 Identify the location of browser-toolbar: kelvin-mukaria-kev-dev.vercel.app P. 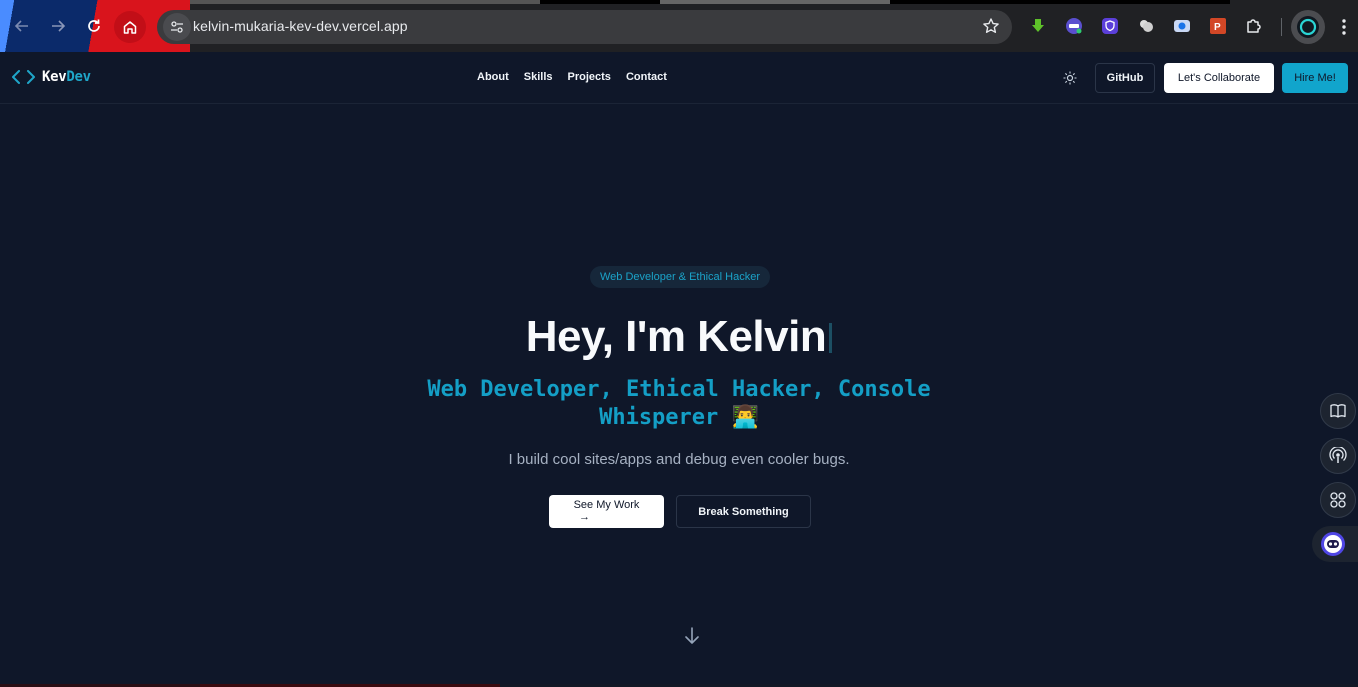
(679, 26).